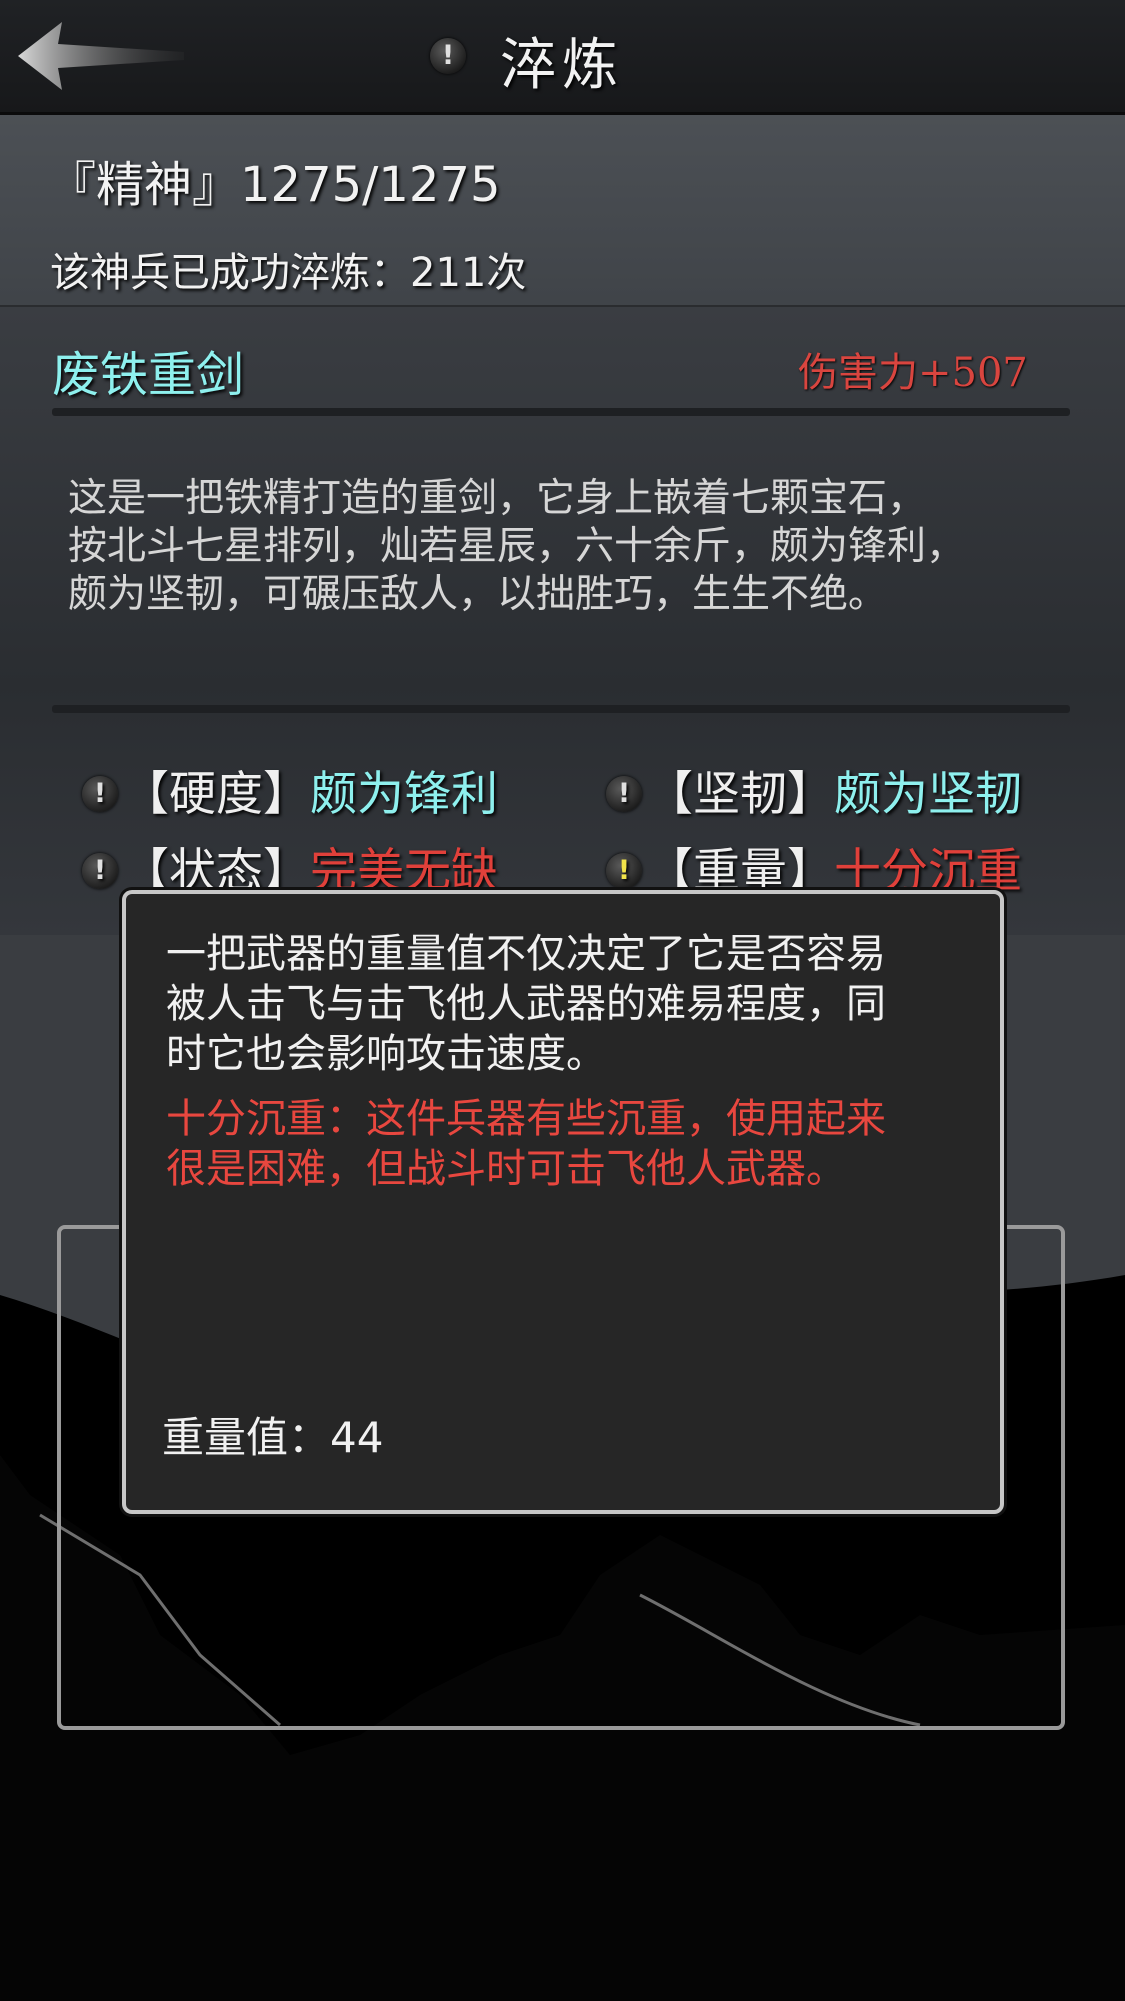 This screenshot has height=2001, width=1125. What do you see at coordinates (740, 794) in the screenshot?
I see `attr-label: 【坚韧】` at bounding box center [740, 794].